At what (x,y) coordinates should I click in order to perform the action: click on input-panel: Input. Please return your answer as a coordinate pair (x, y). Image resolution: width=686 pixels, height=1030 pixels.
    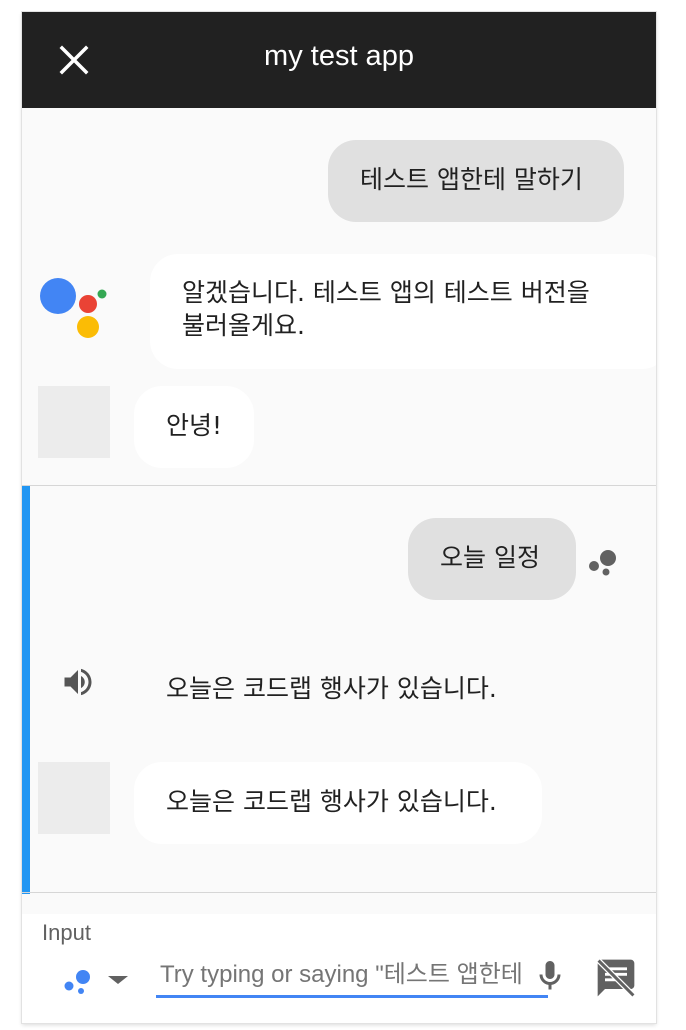
    Looking at the image, I should click on (339, 968).